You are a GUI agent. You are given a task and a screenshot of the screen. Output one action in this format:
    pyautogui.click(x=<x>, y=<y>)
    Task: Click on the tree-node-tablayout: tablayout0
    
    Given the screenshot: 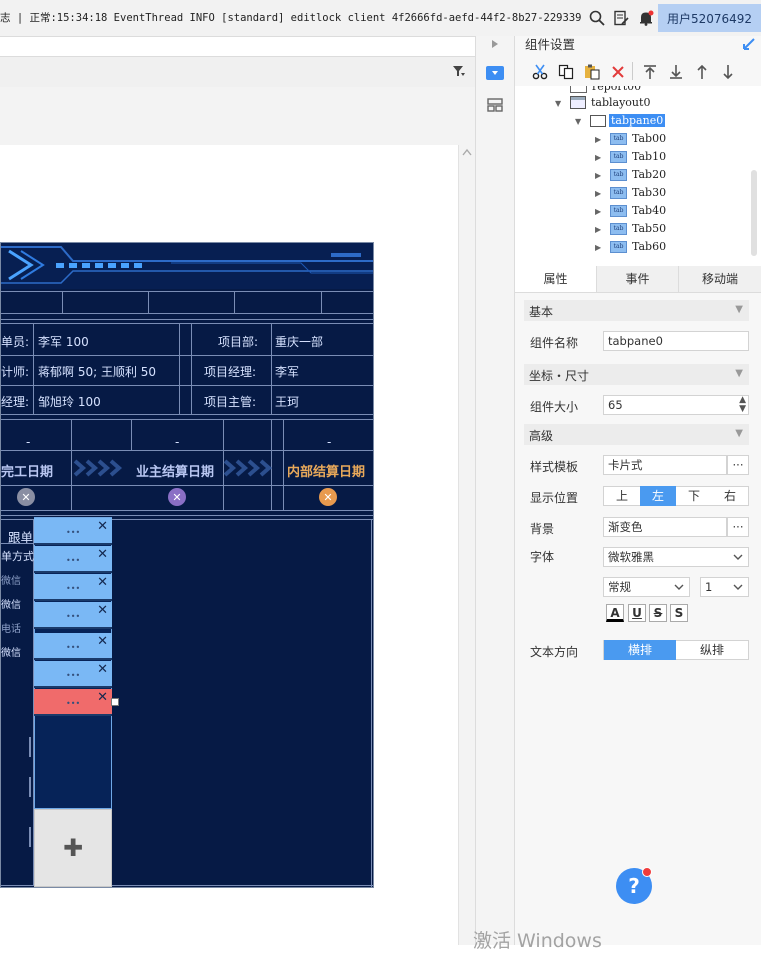 What is the action you would take?
    pyautogui.click(x=610, y=102)
    